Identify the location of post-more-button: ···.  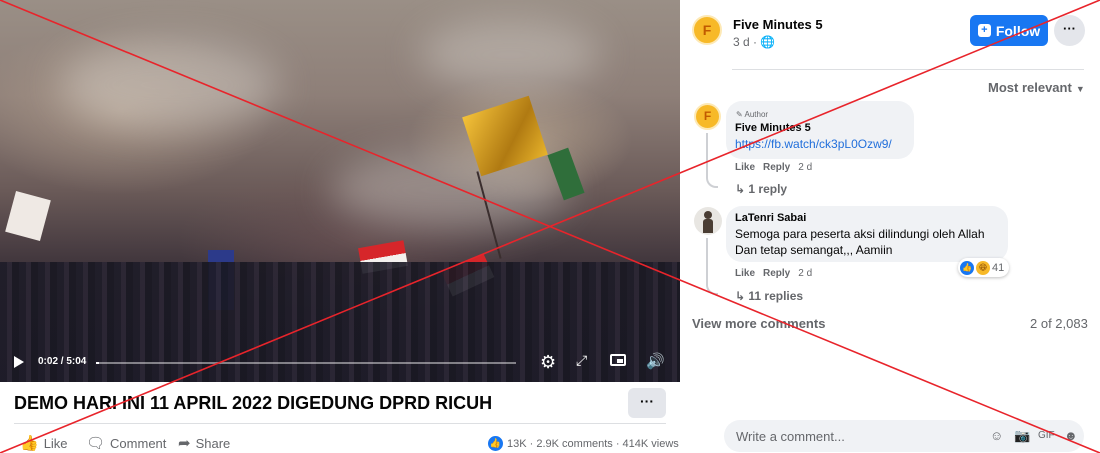
(1069, 30).